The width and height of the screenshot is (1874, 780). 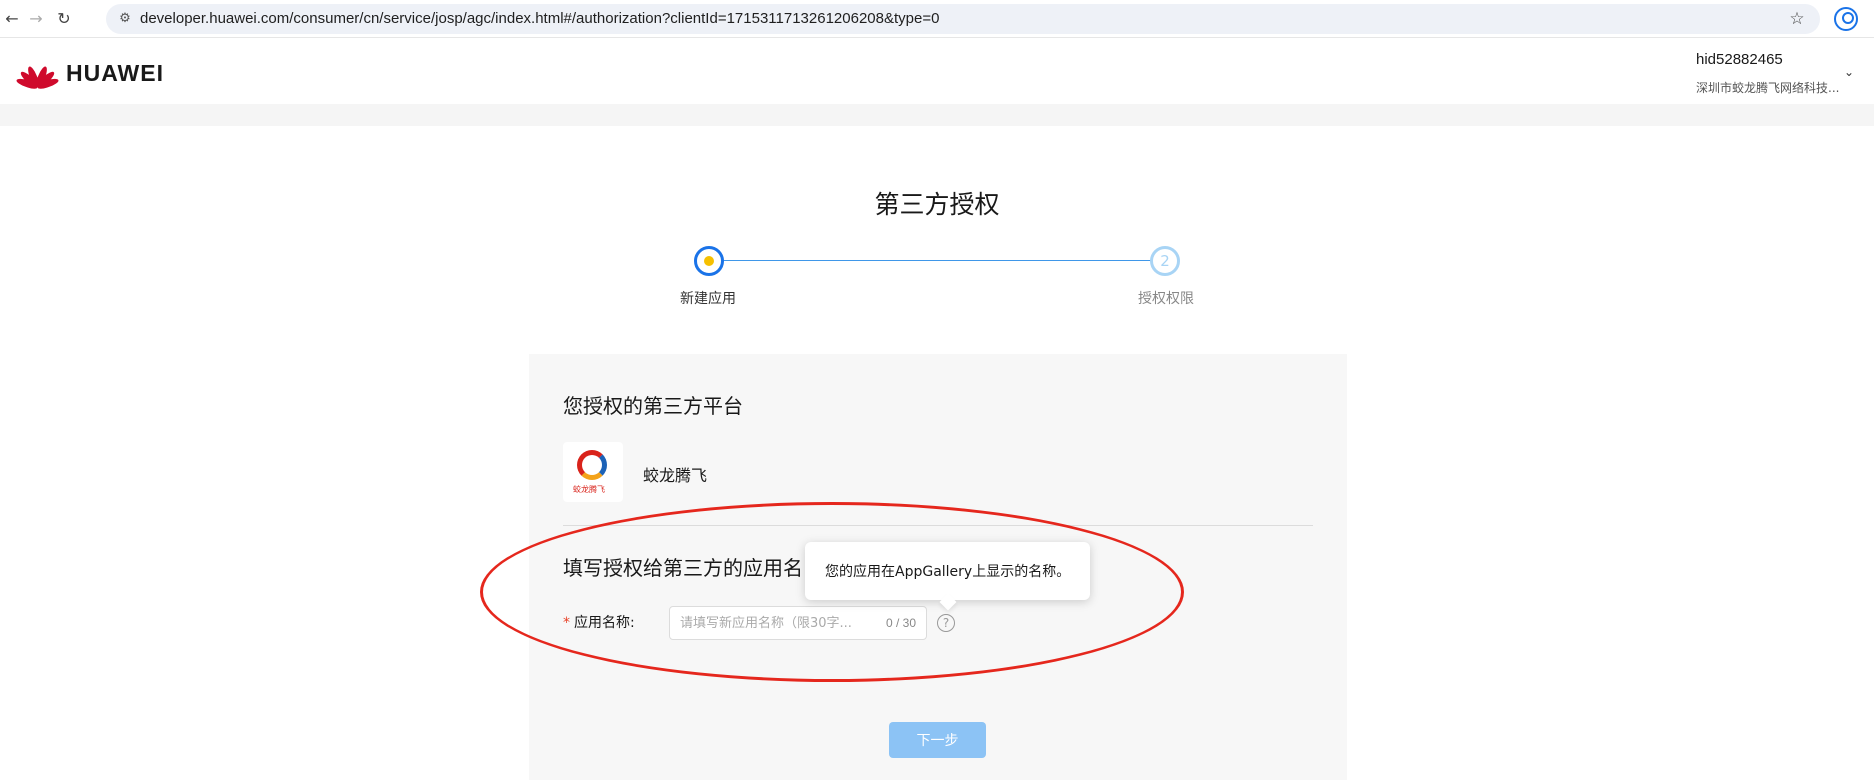 I want to click on bookmark-star-icon: ☆, so click(x=1797, y=19).